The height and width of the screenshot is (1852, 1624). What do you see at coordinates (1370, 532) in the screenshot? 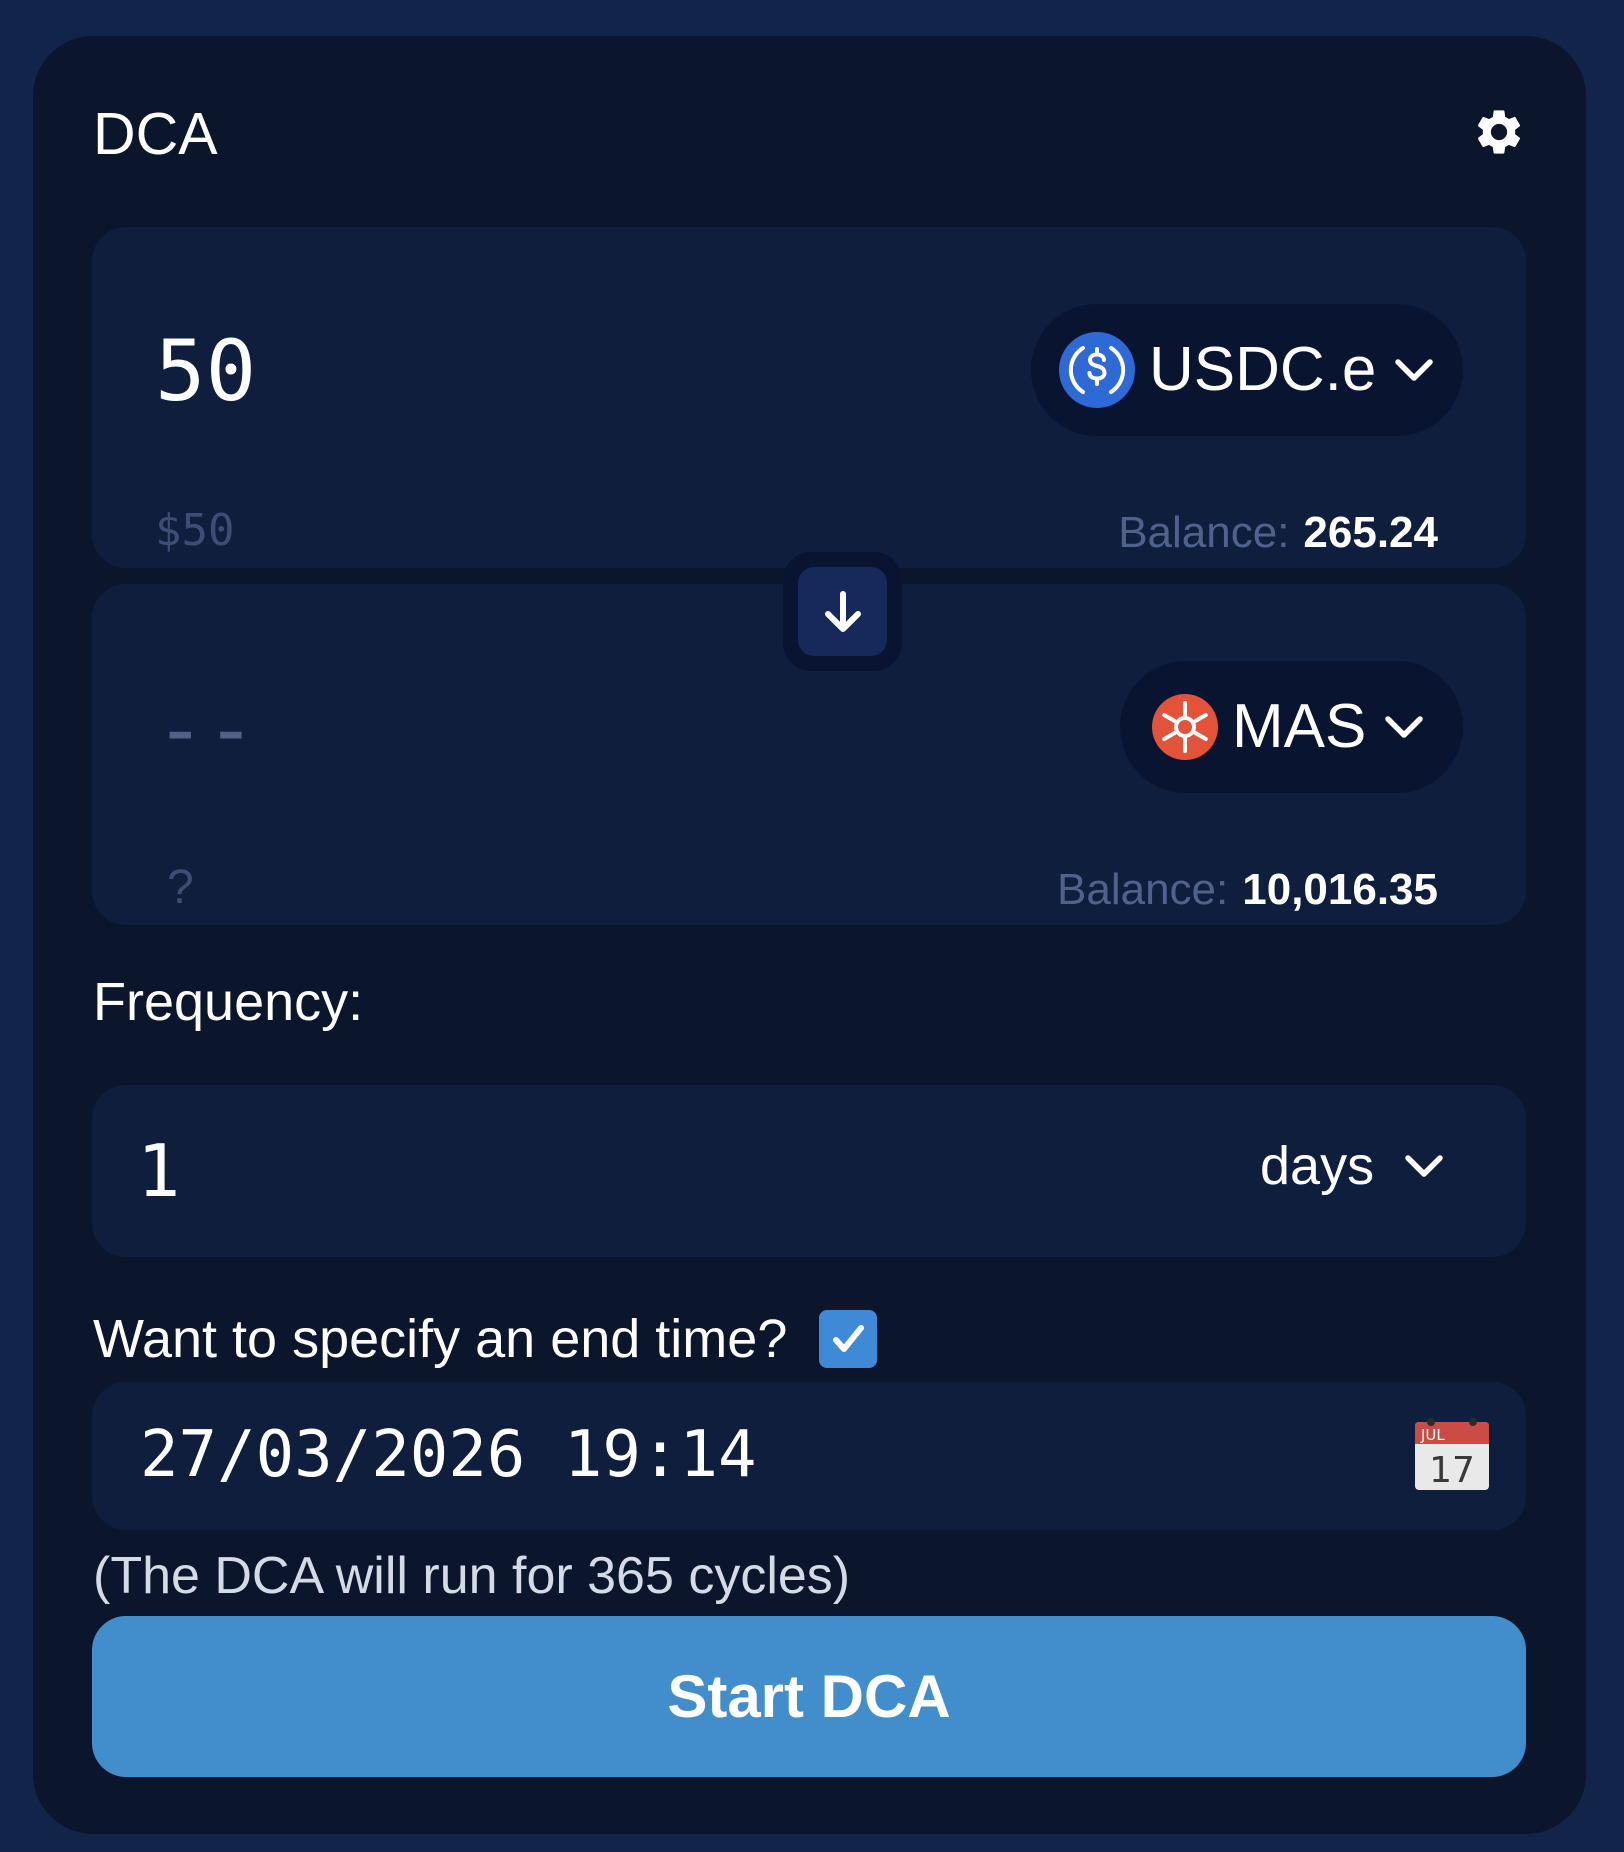
I see `from-balance-value: 265.24` at bounding box center [1370, 532].